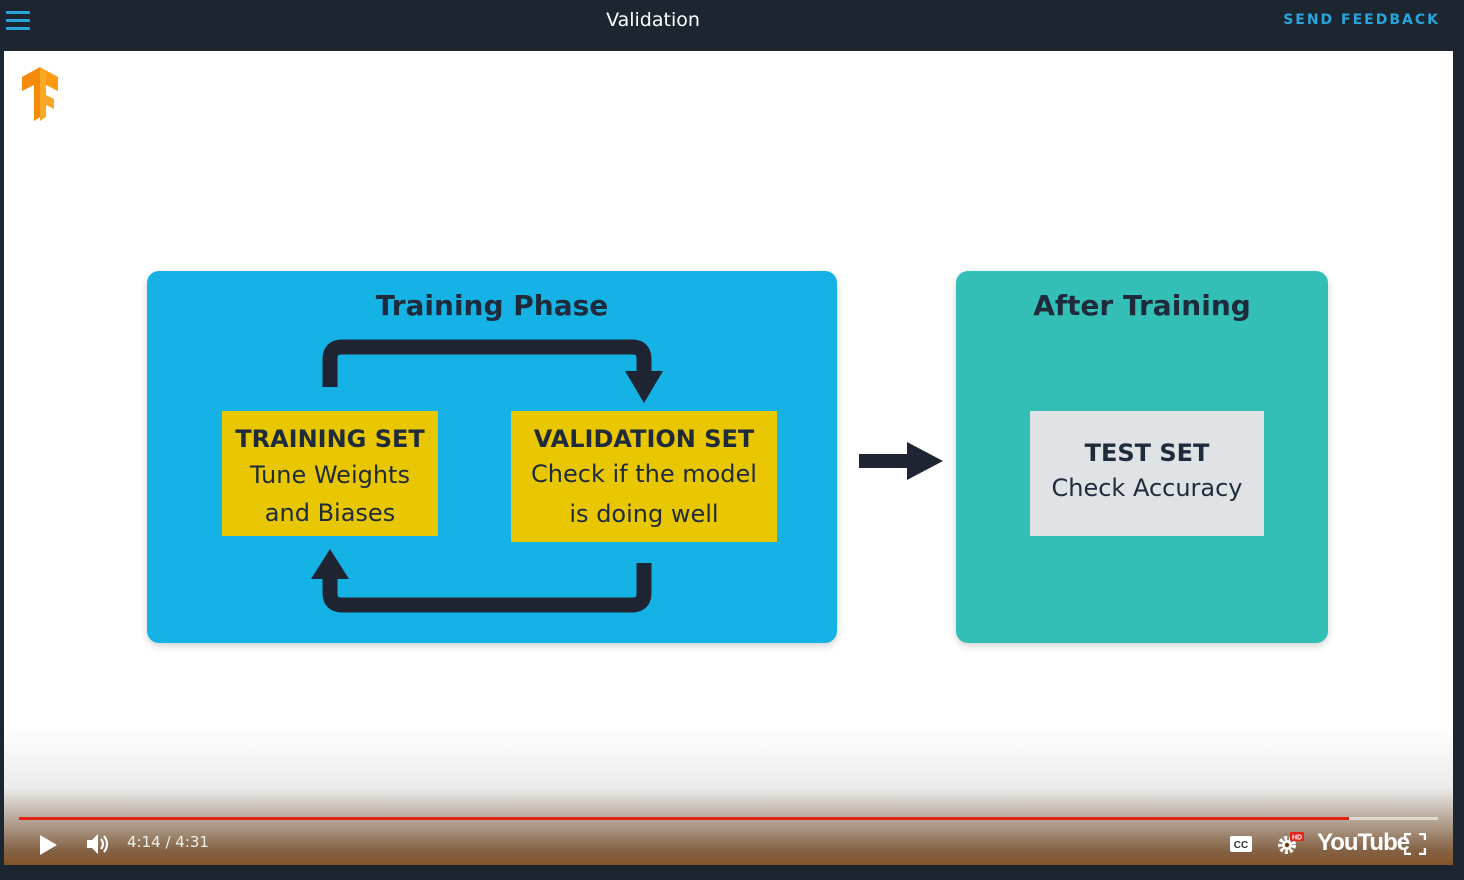  Describe the element at coordinates (1147, 488) in the screenshot. I see `test-set-line1: Check Accuracy` at that location.